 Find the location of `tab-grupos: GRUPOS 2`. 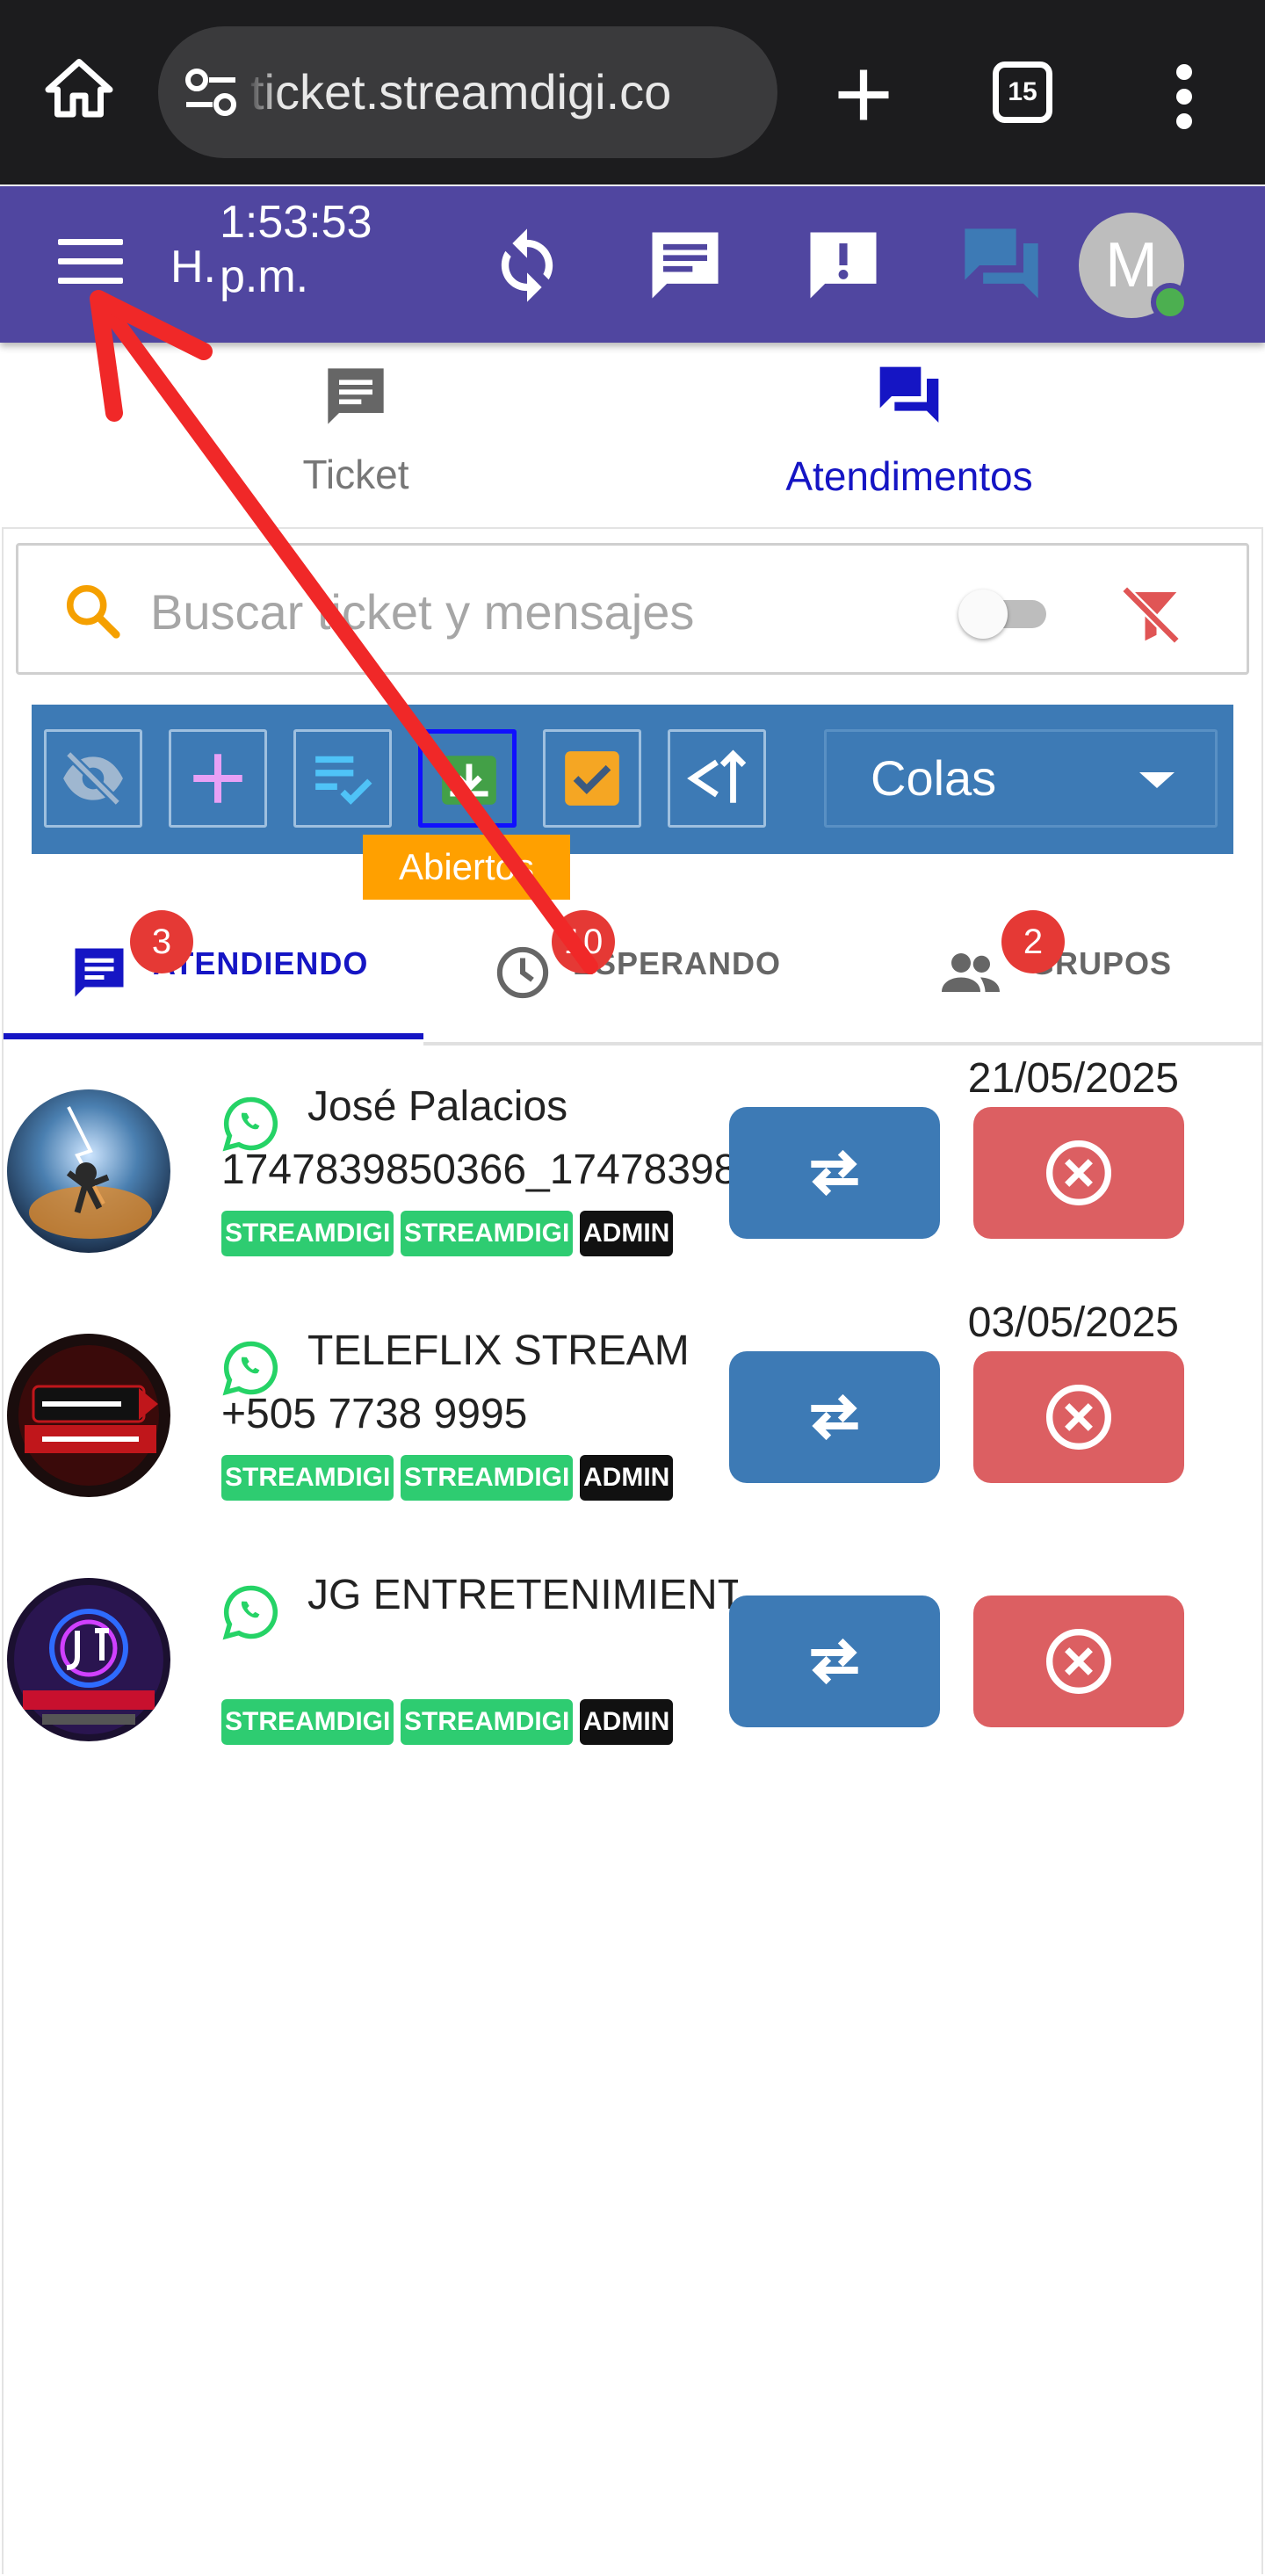

tab-grupos: GRUPOS 2 is located at coordinates (1053, 978).